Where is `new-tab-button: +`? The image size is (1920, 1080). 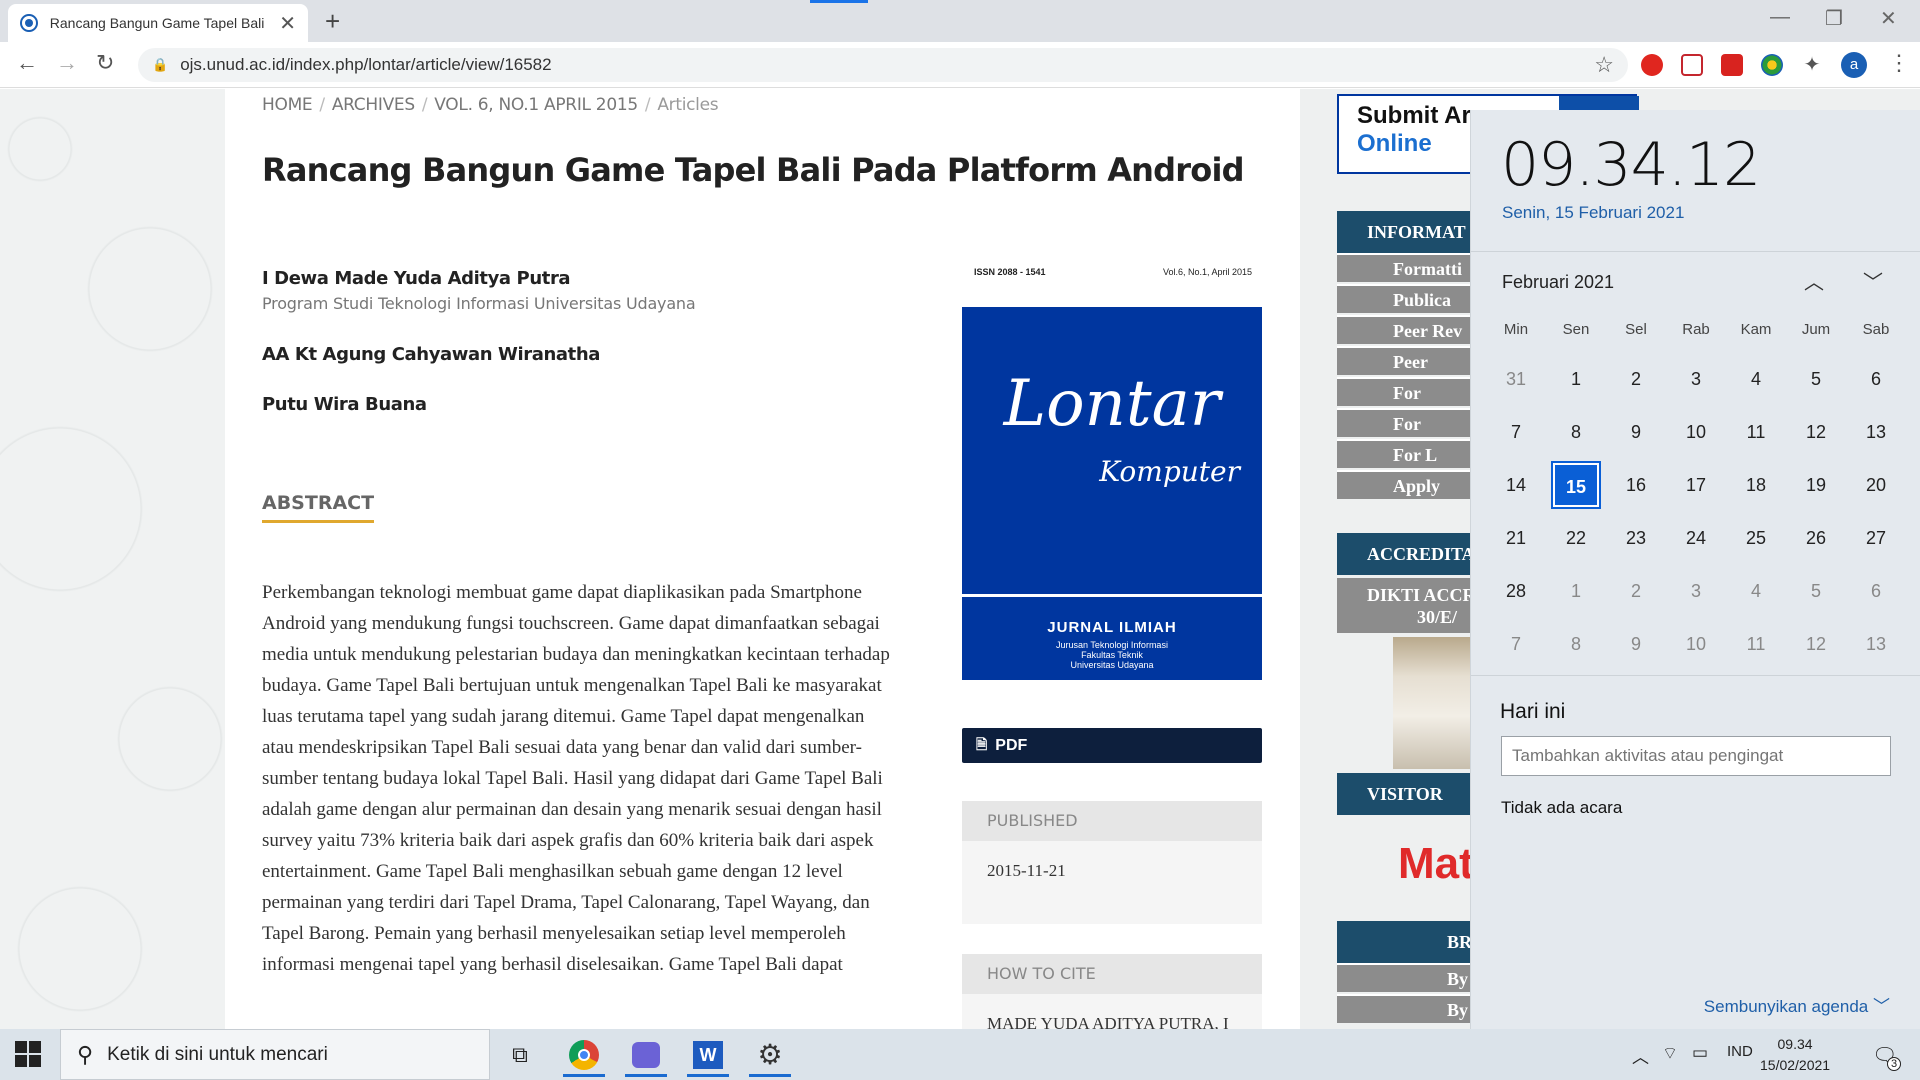
new-tab-button: + is located at coordinates (332, 21).